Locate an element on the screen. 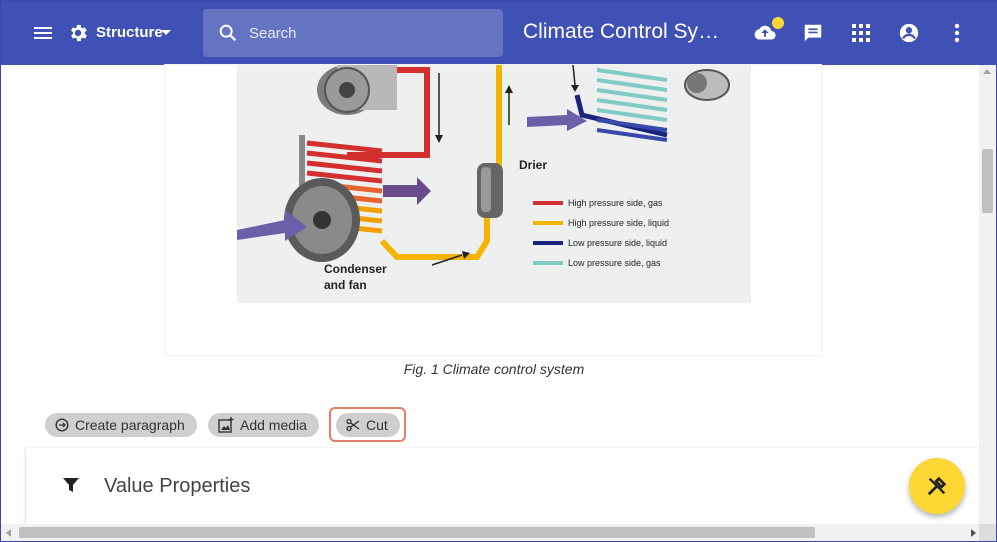 The width and height of the screenshot is (997, 542). evaporator-coils is located at coordinates (632, 105).